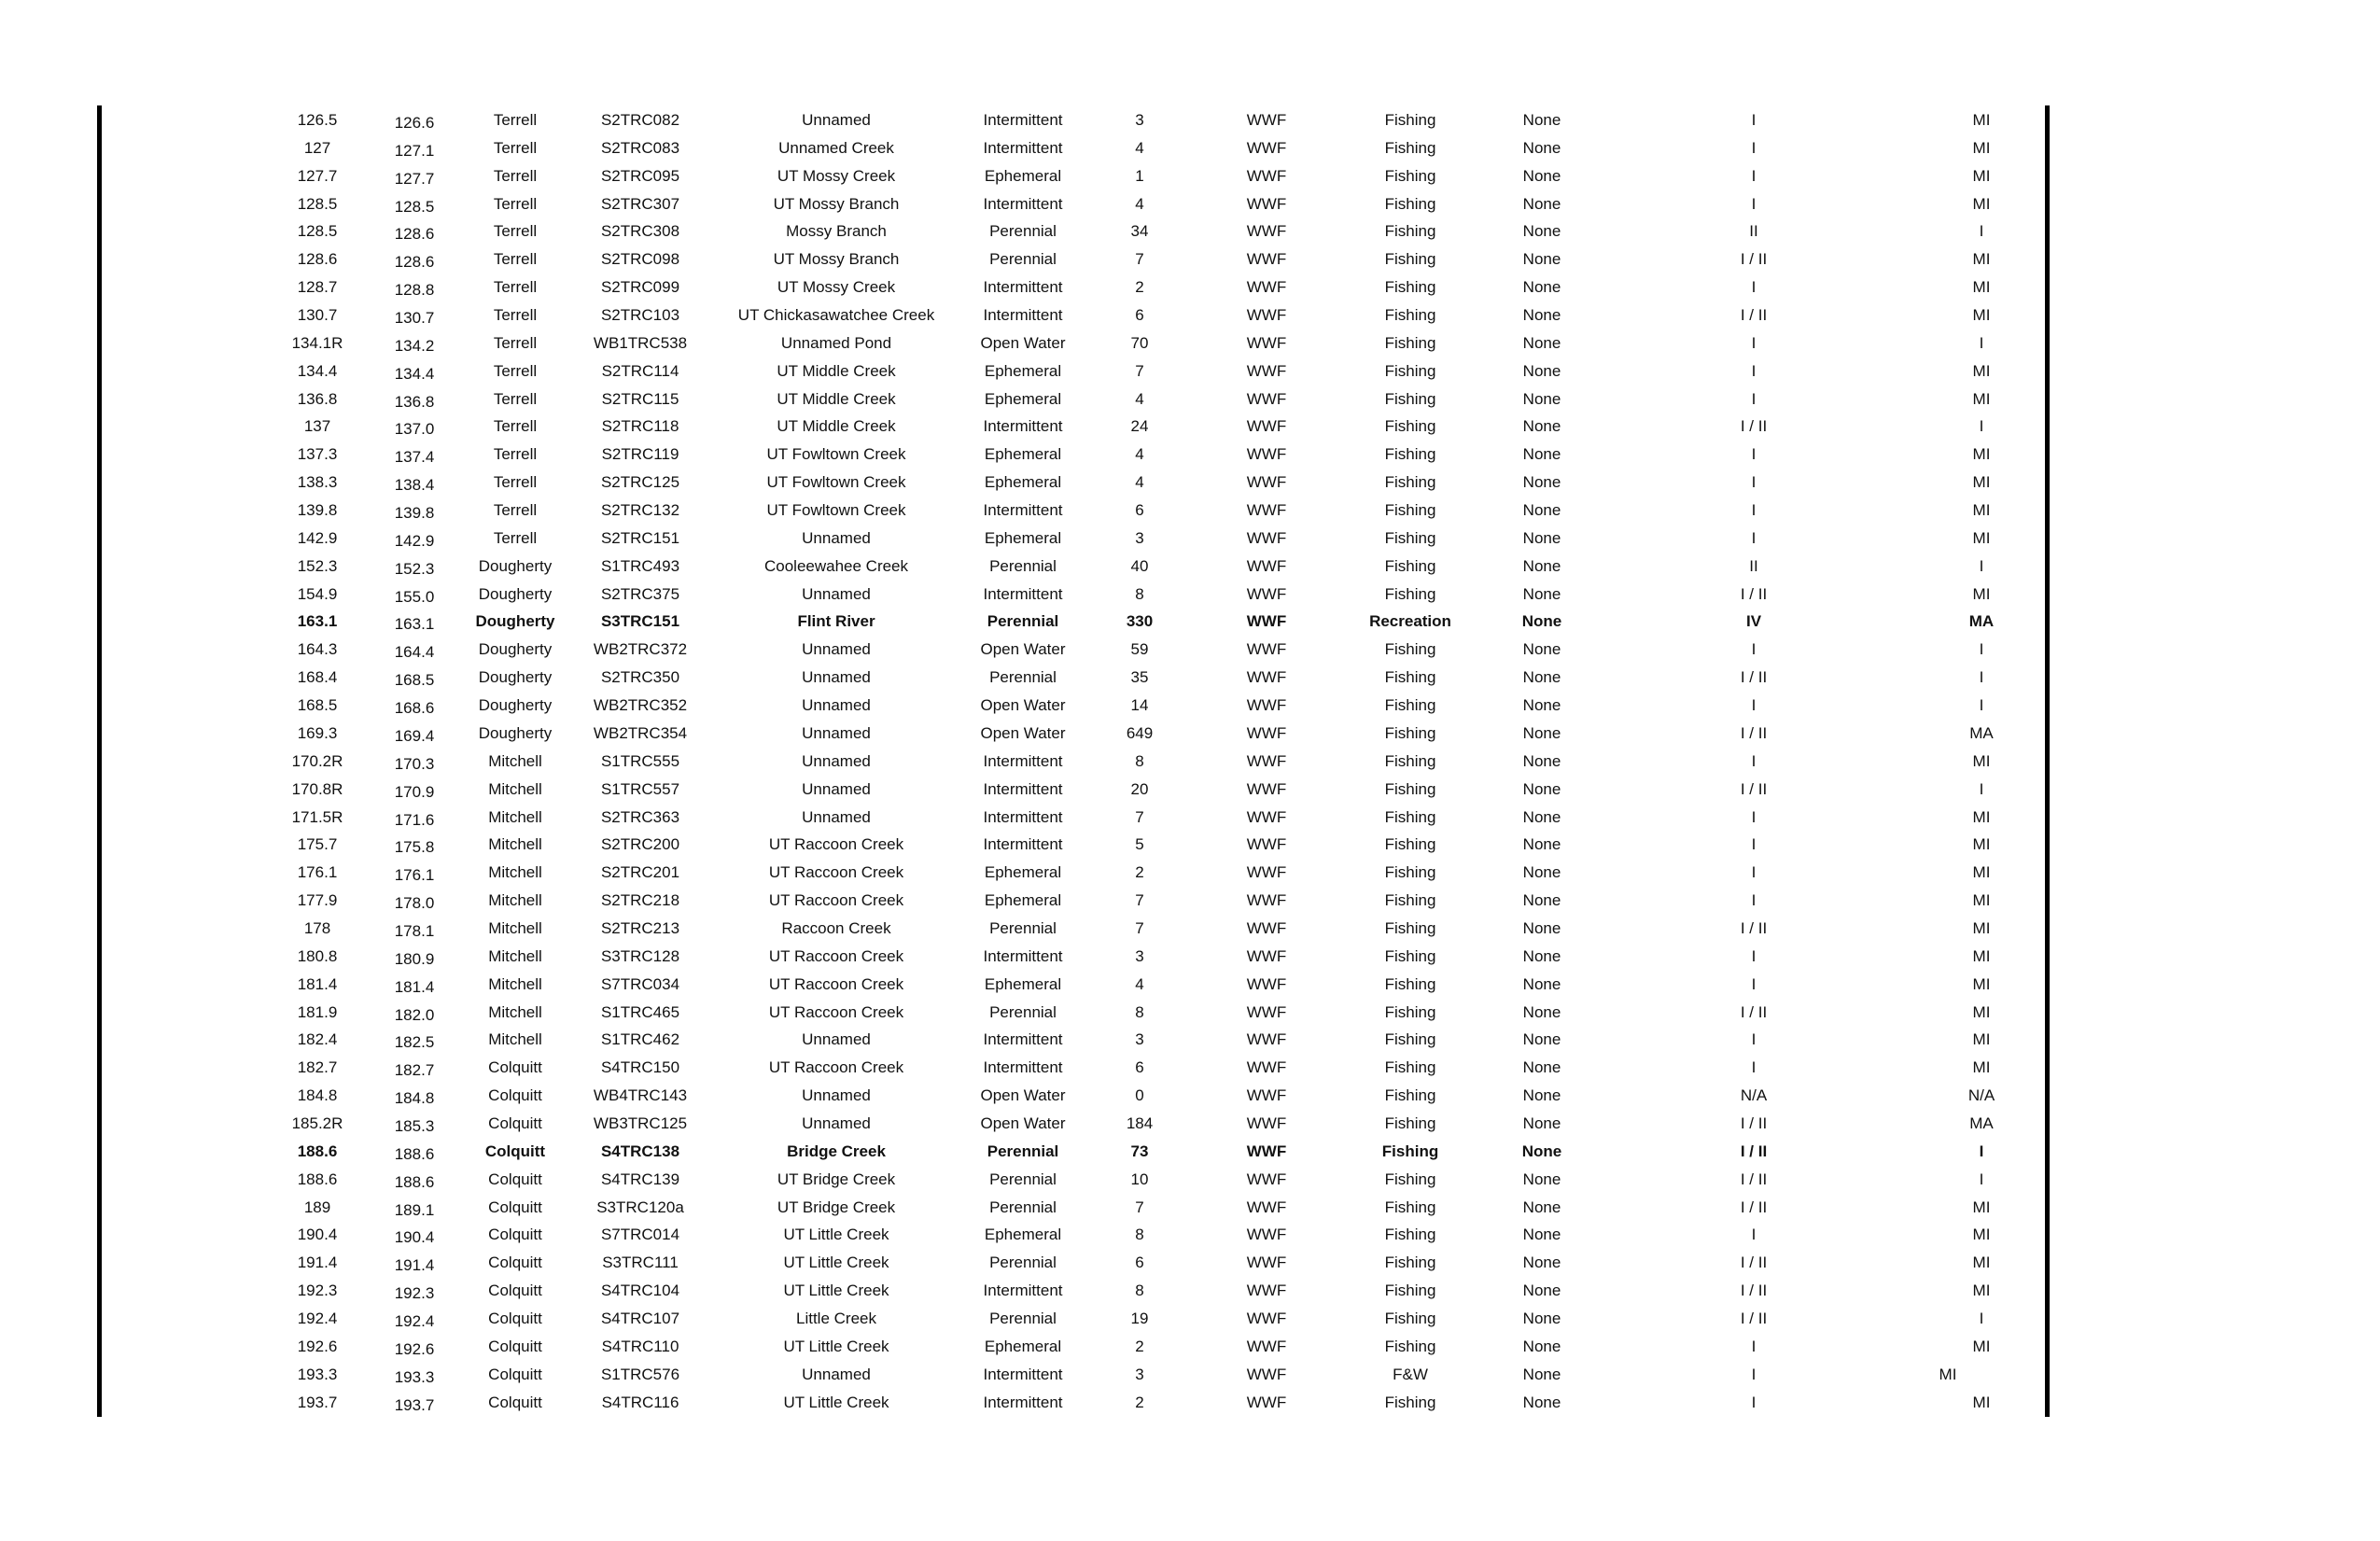  Describe the element at coordinates (317, 315) in the screenshot. I see `milepost-start-cell: 130.7` at that location.